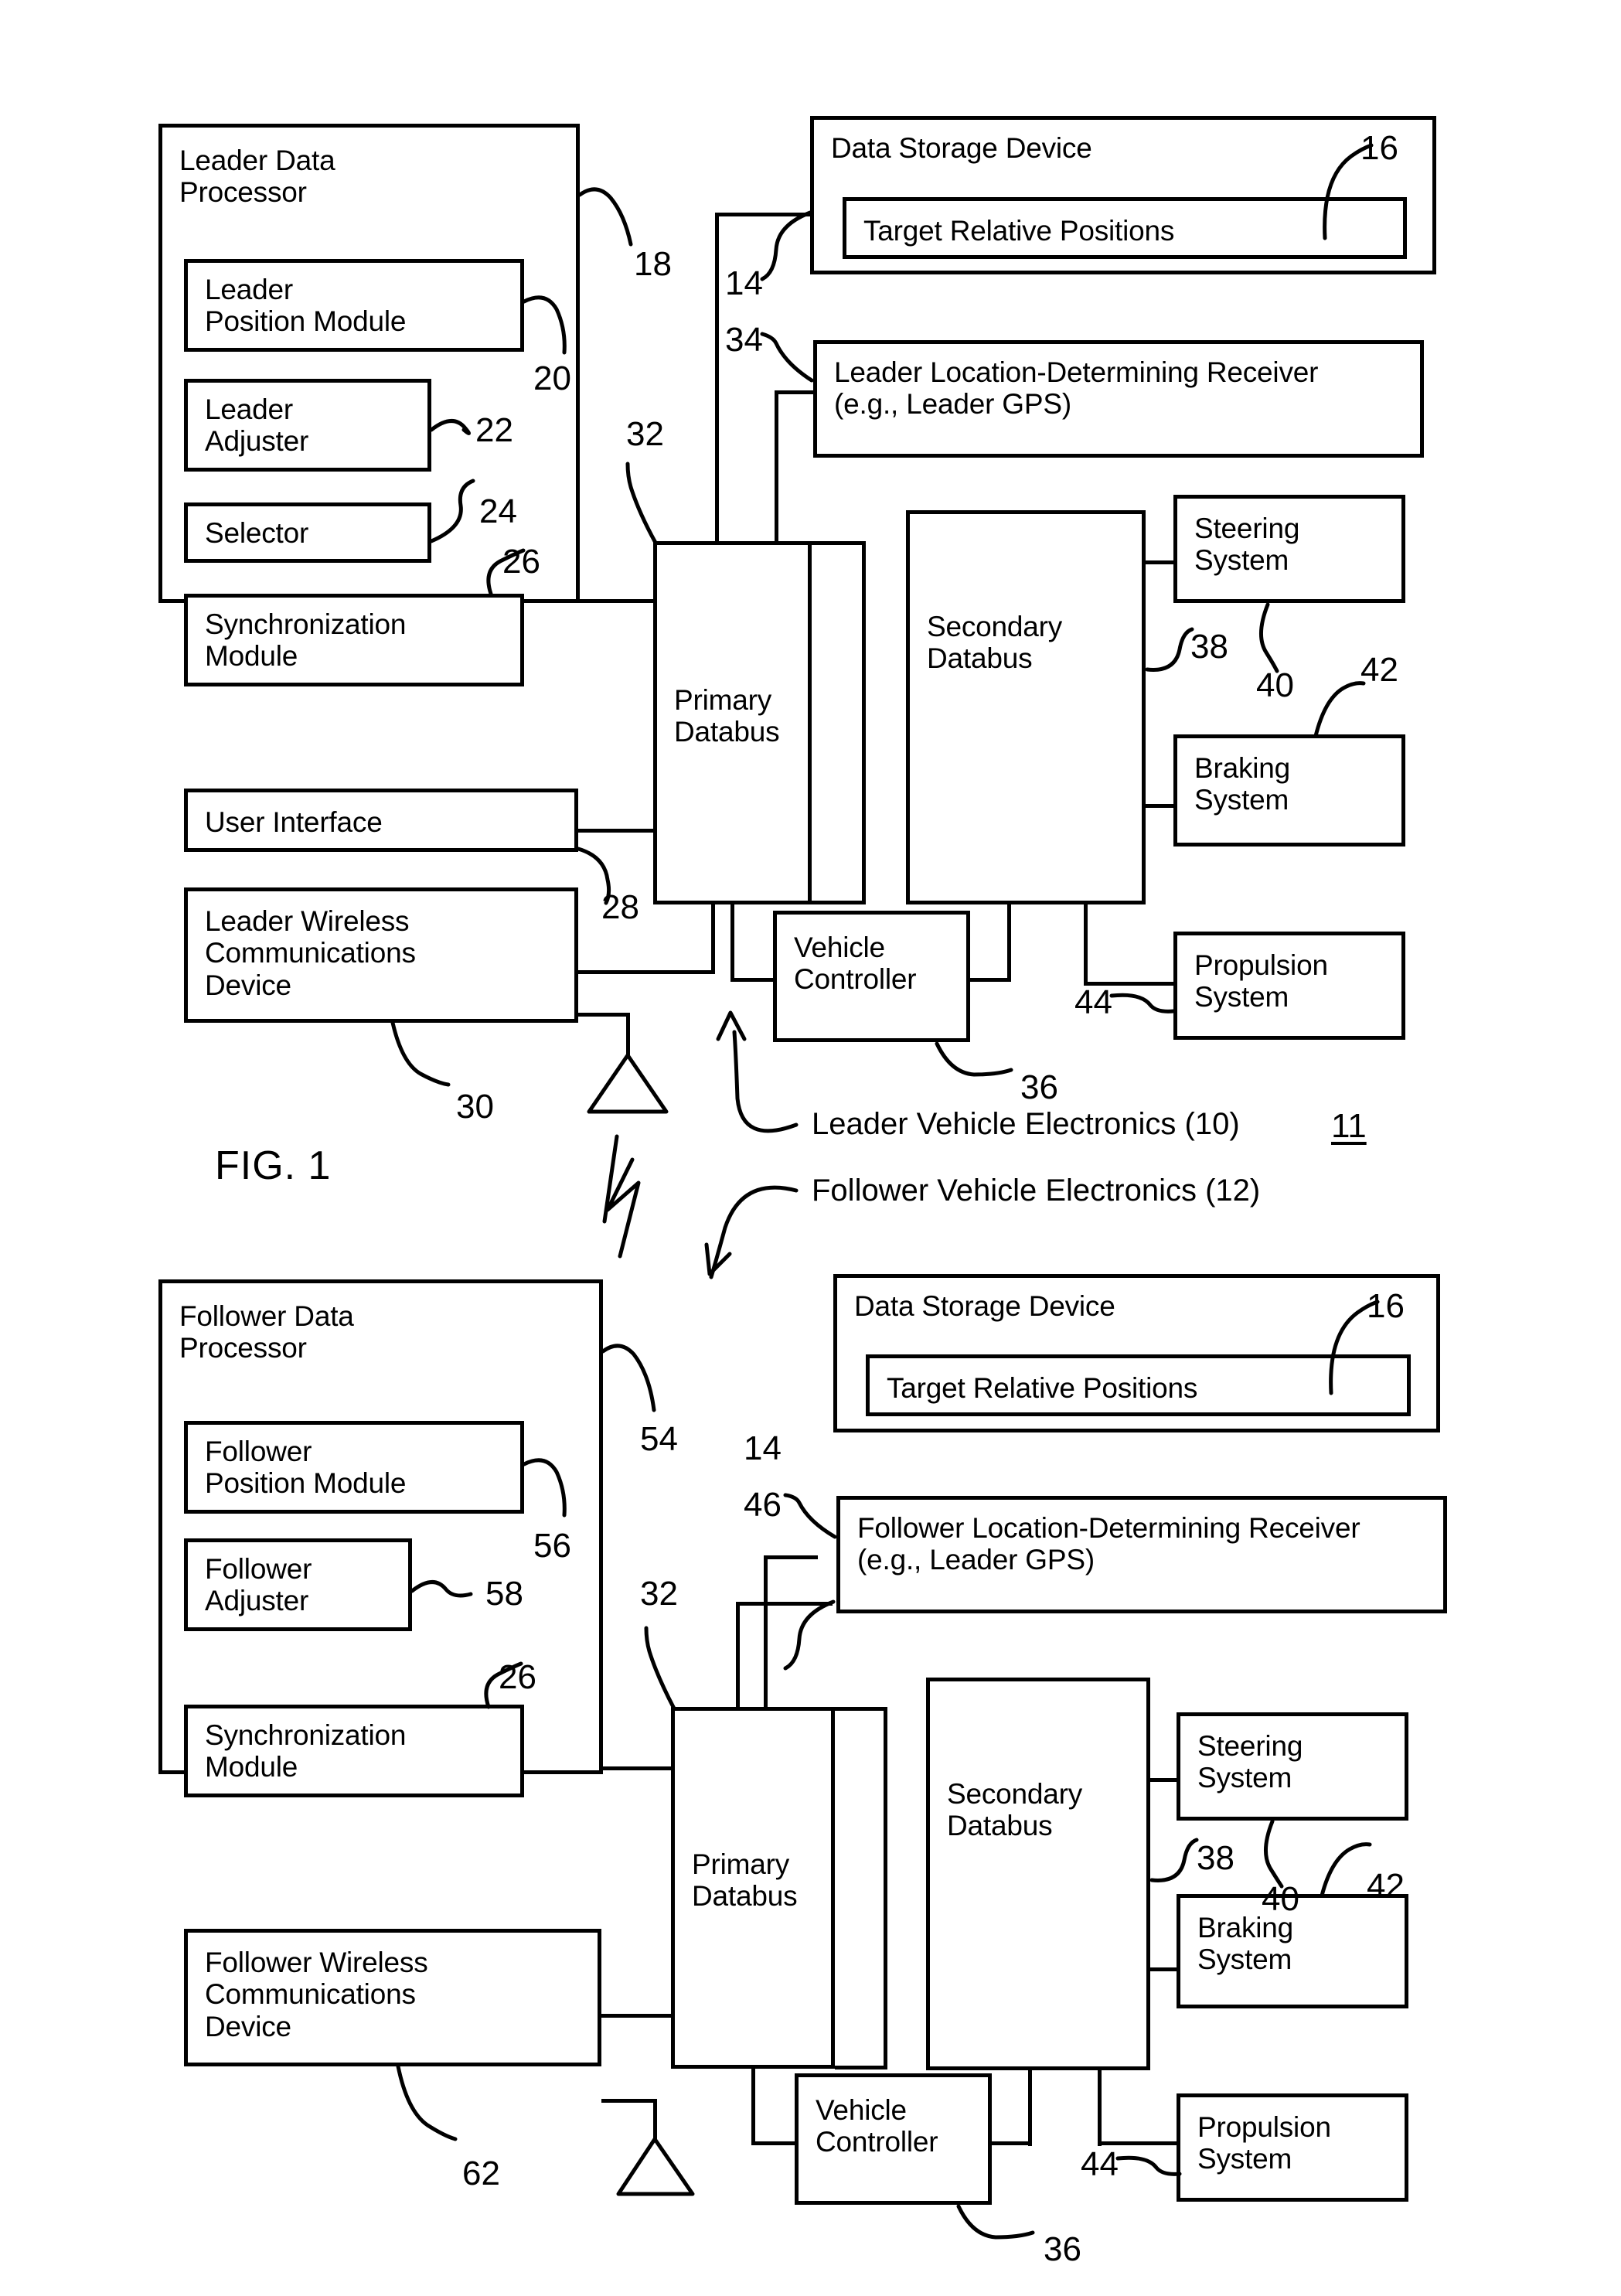 Image resolution: width=1621 pixels, height=2296 pixels. I want to click on follower-adjuster-block: Follower Adjuster, so click(298, 1584).